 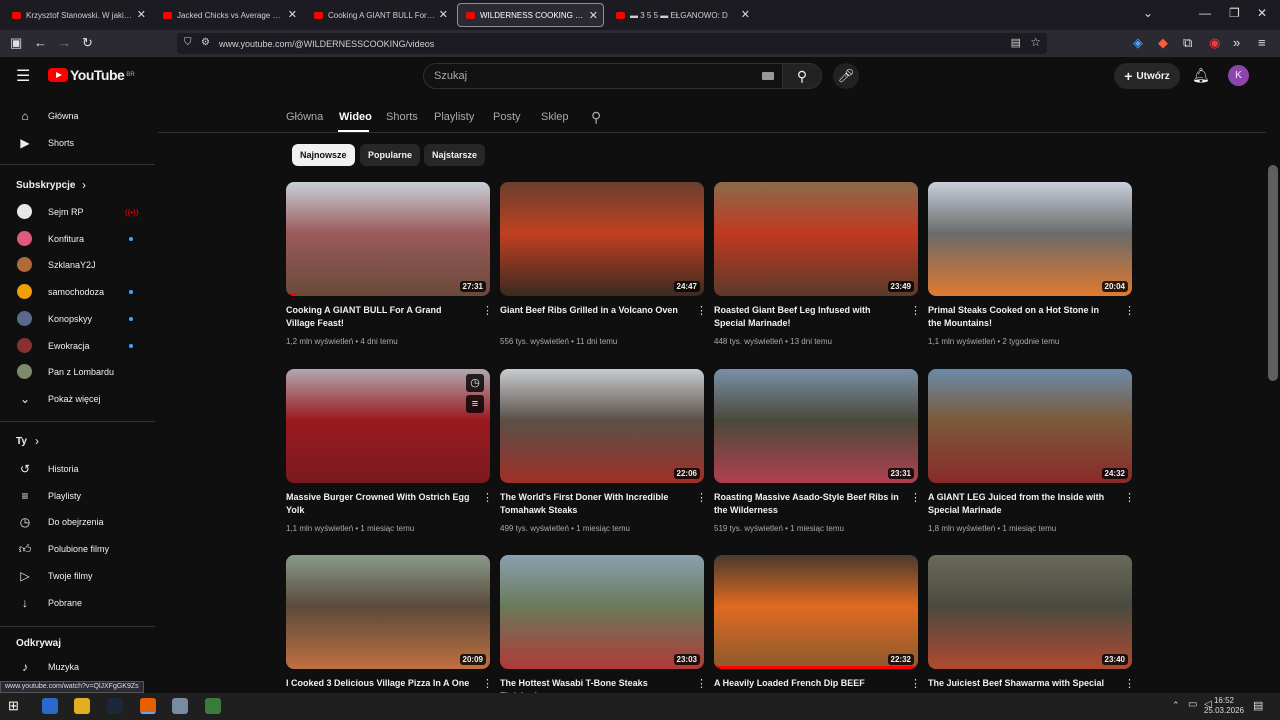 I want to click on video-thumbnail: 20:04, so click(x=1030, y=239).